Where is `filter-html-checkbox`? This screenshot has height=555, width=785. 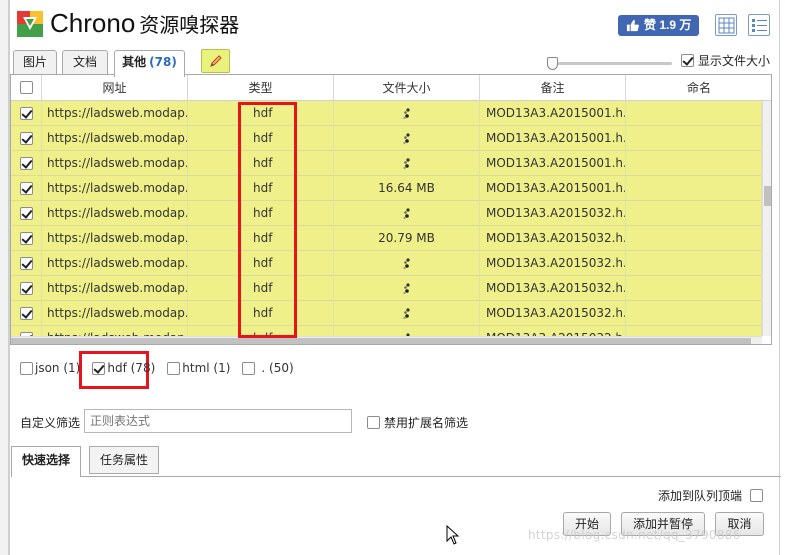
filter-html-checkbox is located at coordinates (174, 368).